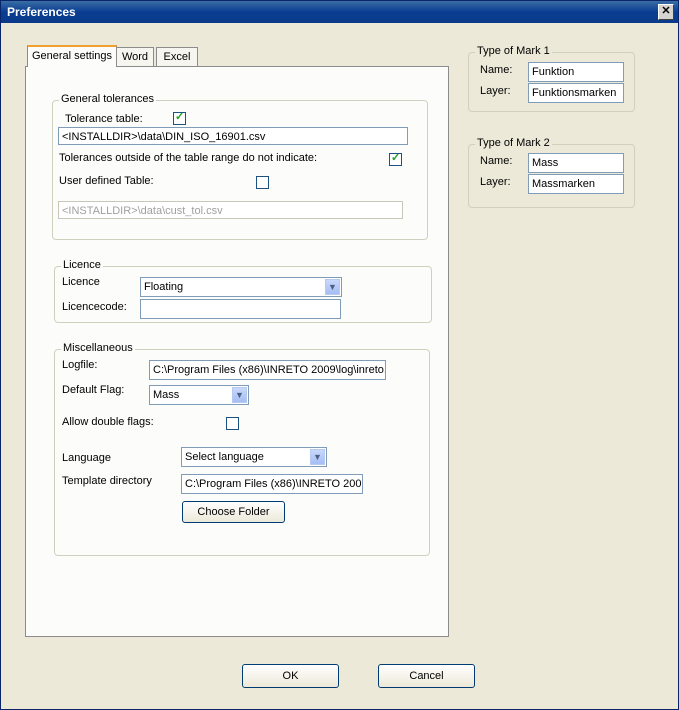  I want to click on licence-label: Licence, so click(81, 282).